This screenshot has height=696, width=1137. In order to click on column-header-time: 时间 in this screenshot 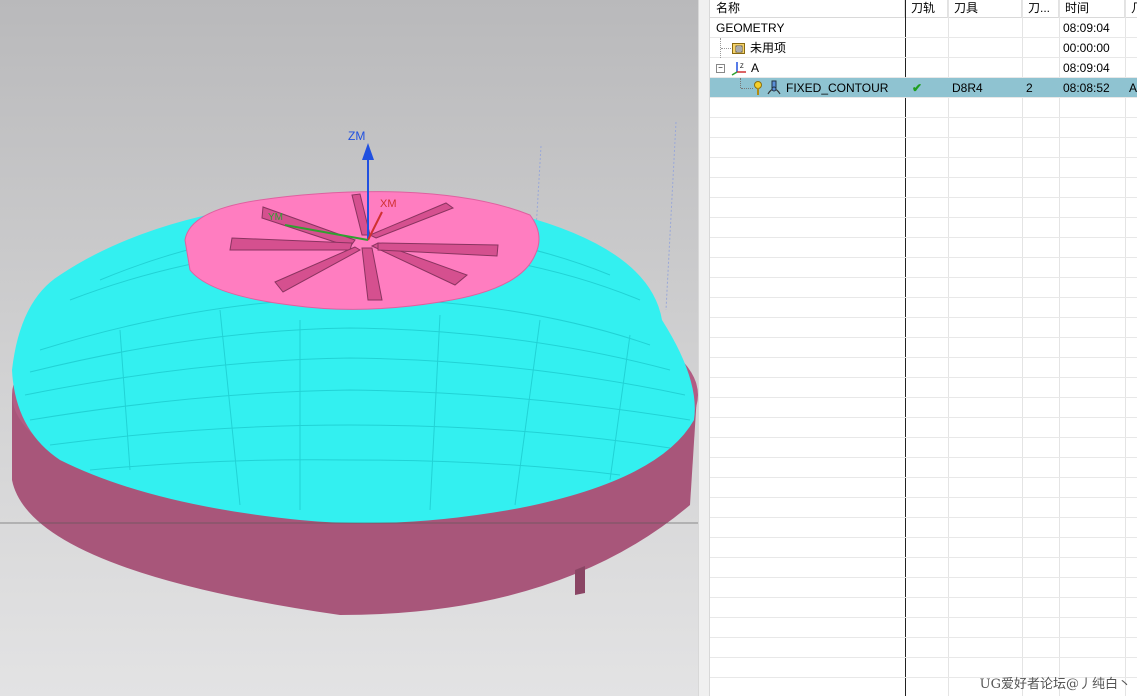, I will do `click(1092, 9)`.